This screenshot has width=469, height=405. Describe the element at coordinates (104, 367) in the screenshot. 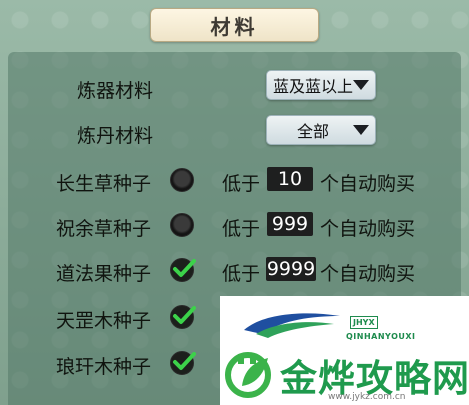

I see `seed-label-langgan: 琅玕木种子` at that location.